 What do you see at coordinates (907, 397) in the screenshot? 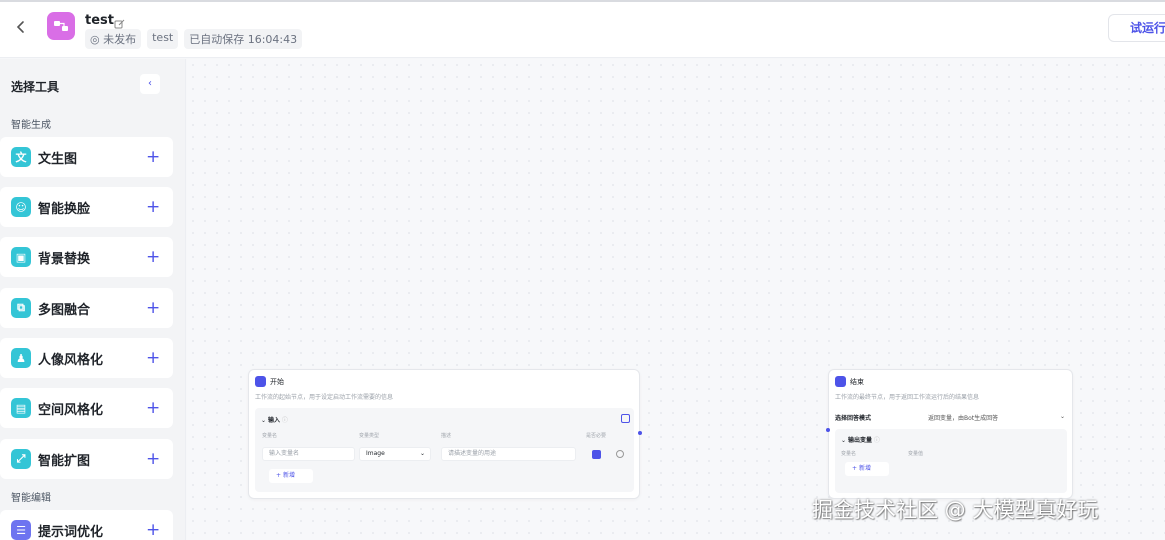
I see `end-node-desc: 工作流的最终节点，用于返回工作流运行后的结果信息` at bounding box center [907, 397].